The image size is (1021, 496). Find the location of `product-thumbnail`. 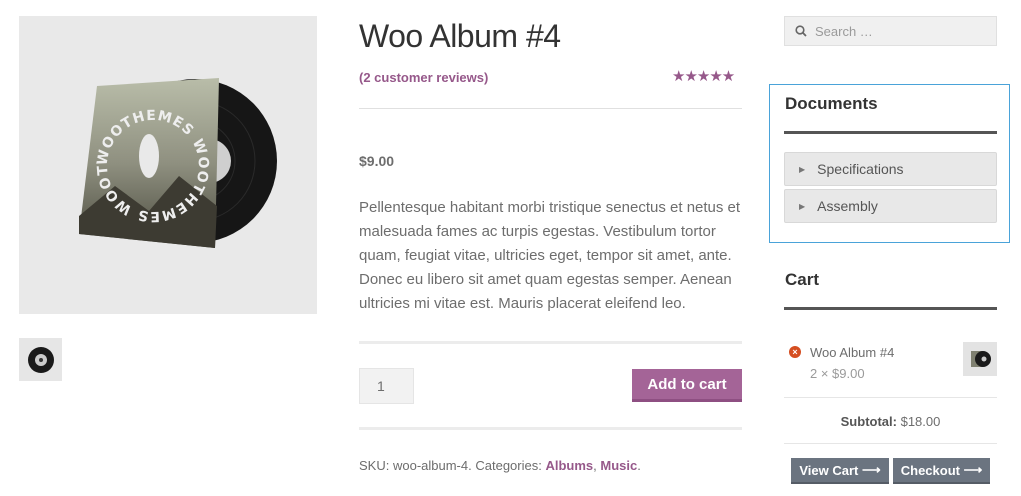

product-thumbnail is located at coordinates (40, 359).